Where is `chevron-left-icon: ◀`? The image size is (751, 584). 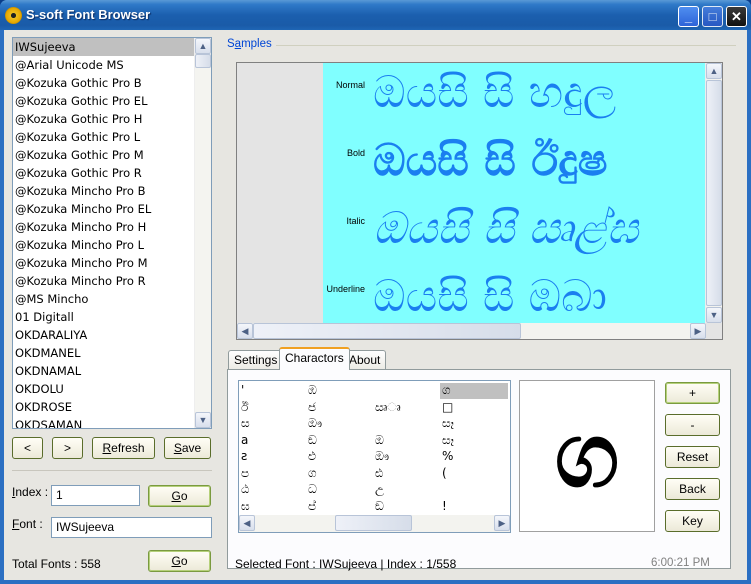 chevron-left-icon: ◀ is located at coordinates (245, 330).